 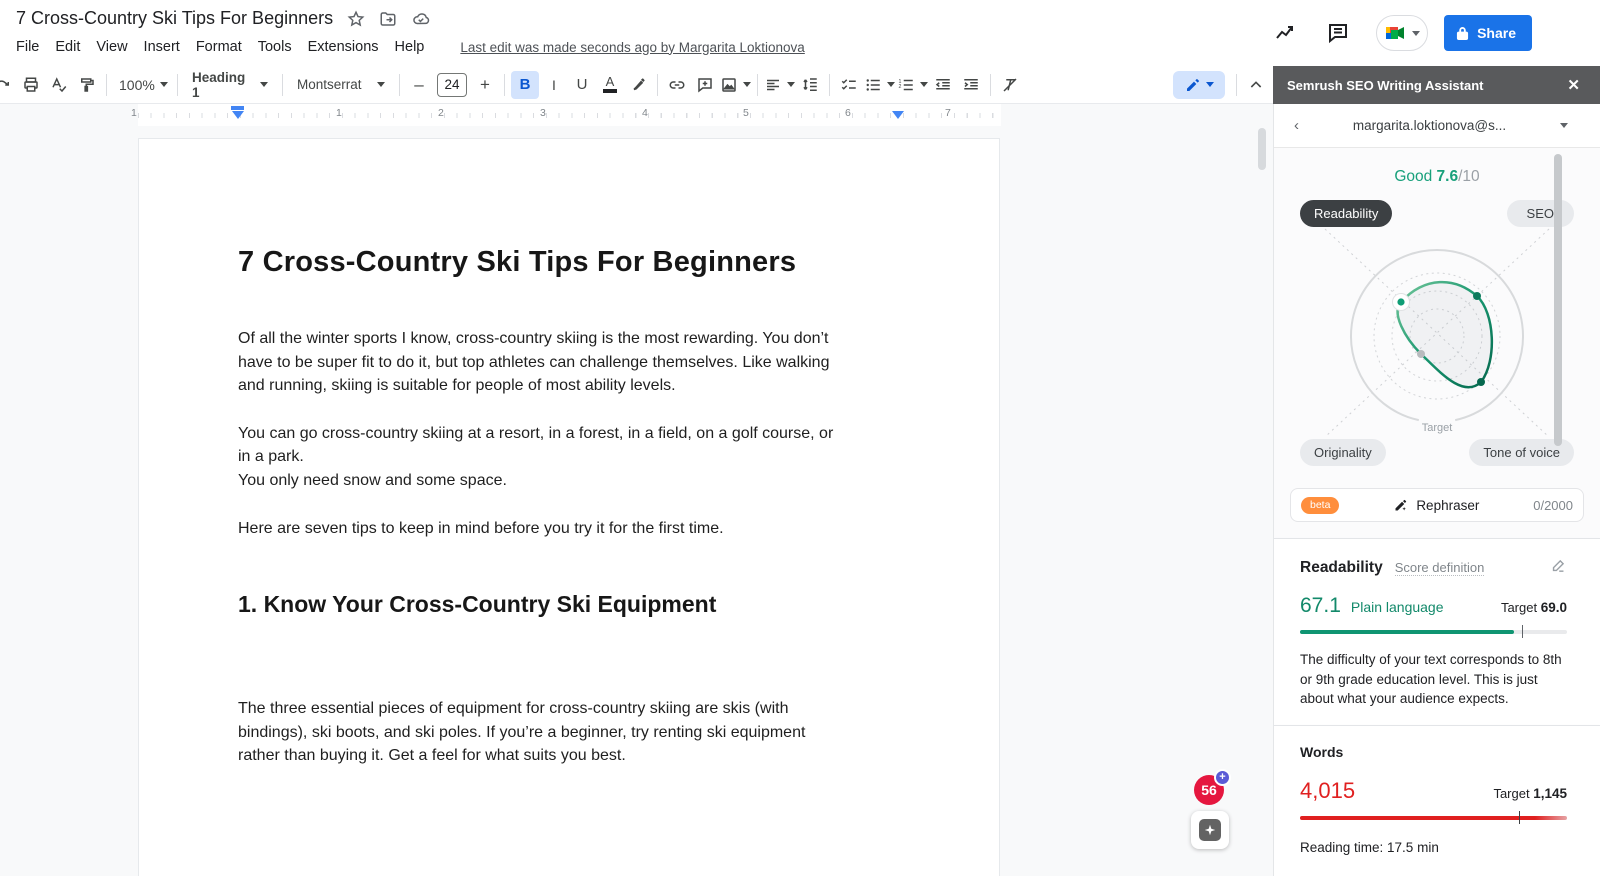 I want to click on font-select: Montserrat, so click(x=341, y=85).